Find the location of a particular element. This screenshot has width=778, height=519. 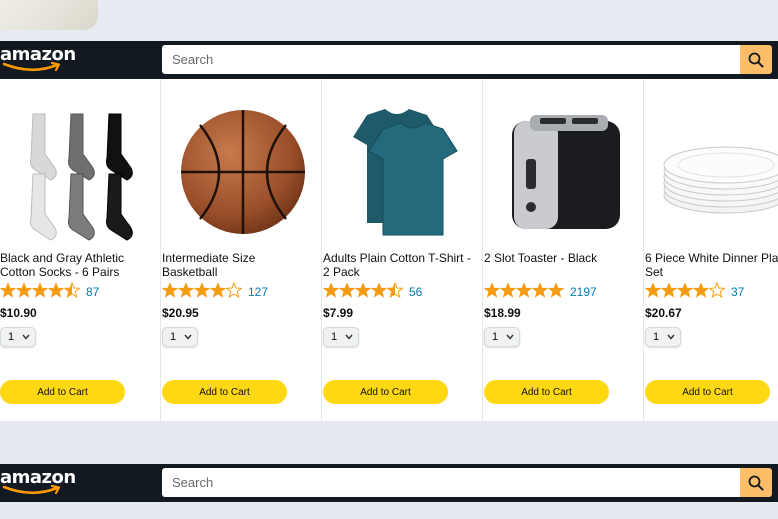

top-background is located at coordinates (389, 21).